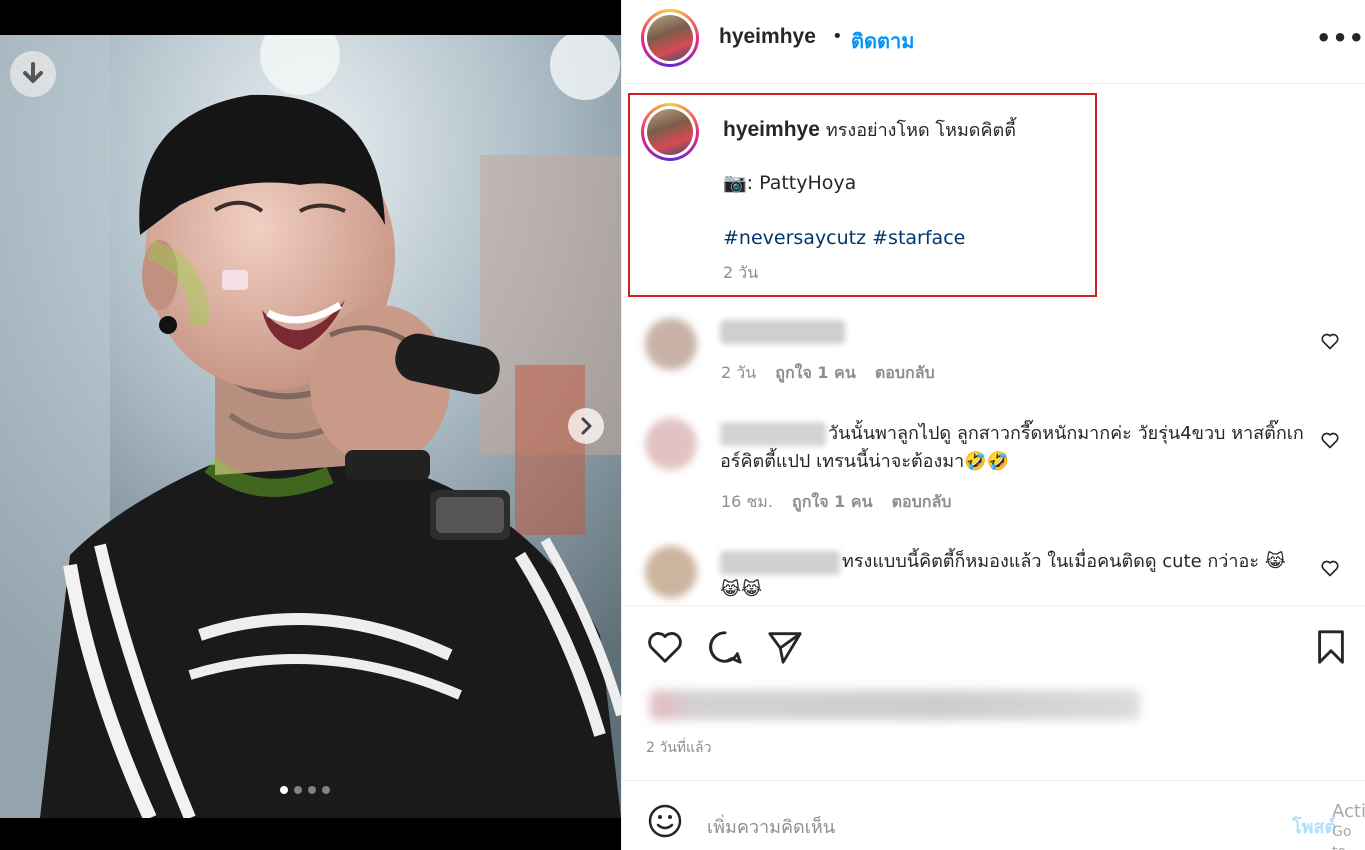  I want to click on download-arrow-icon, so click(33, 72).